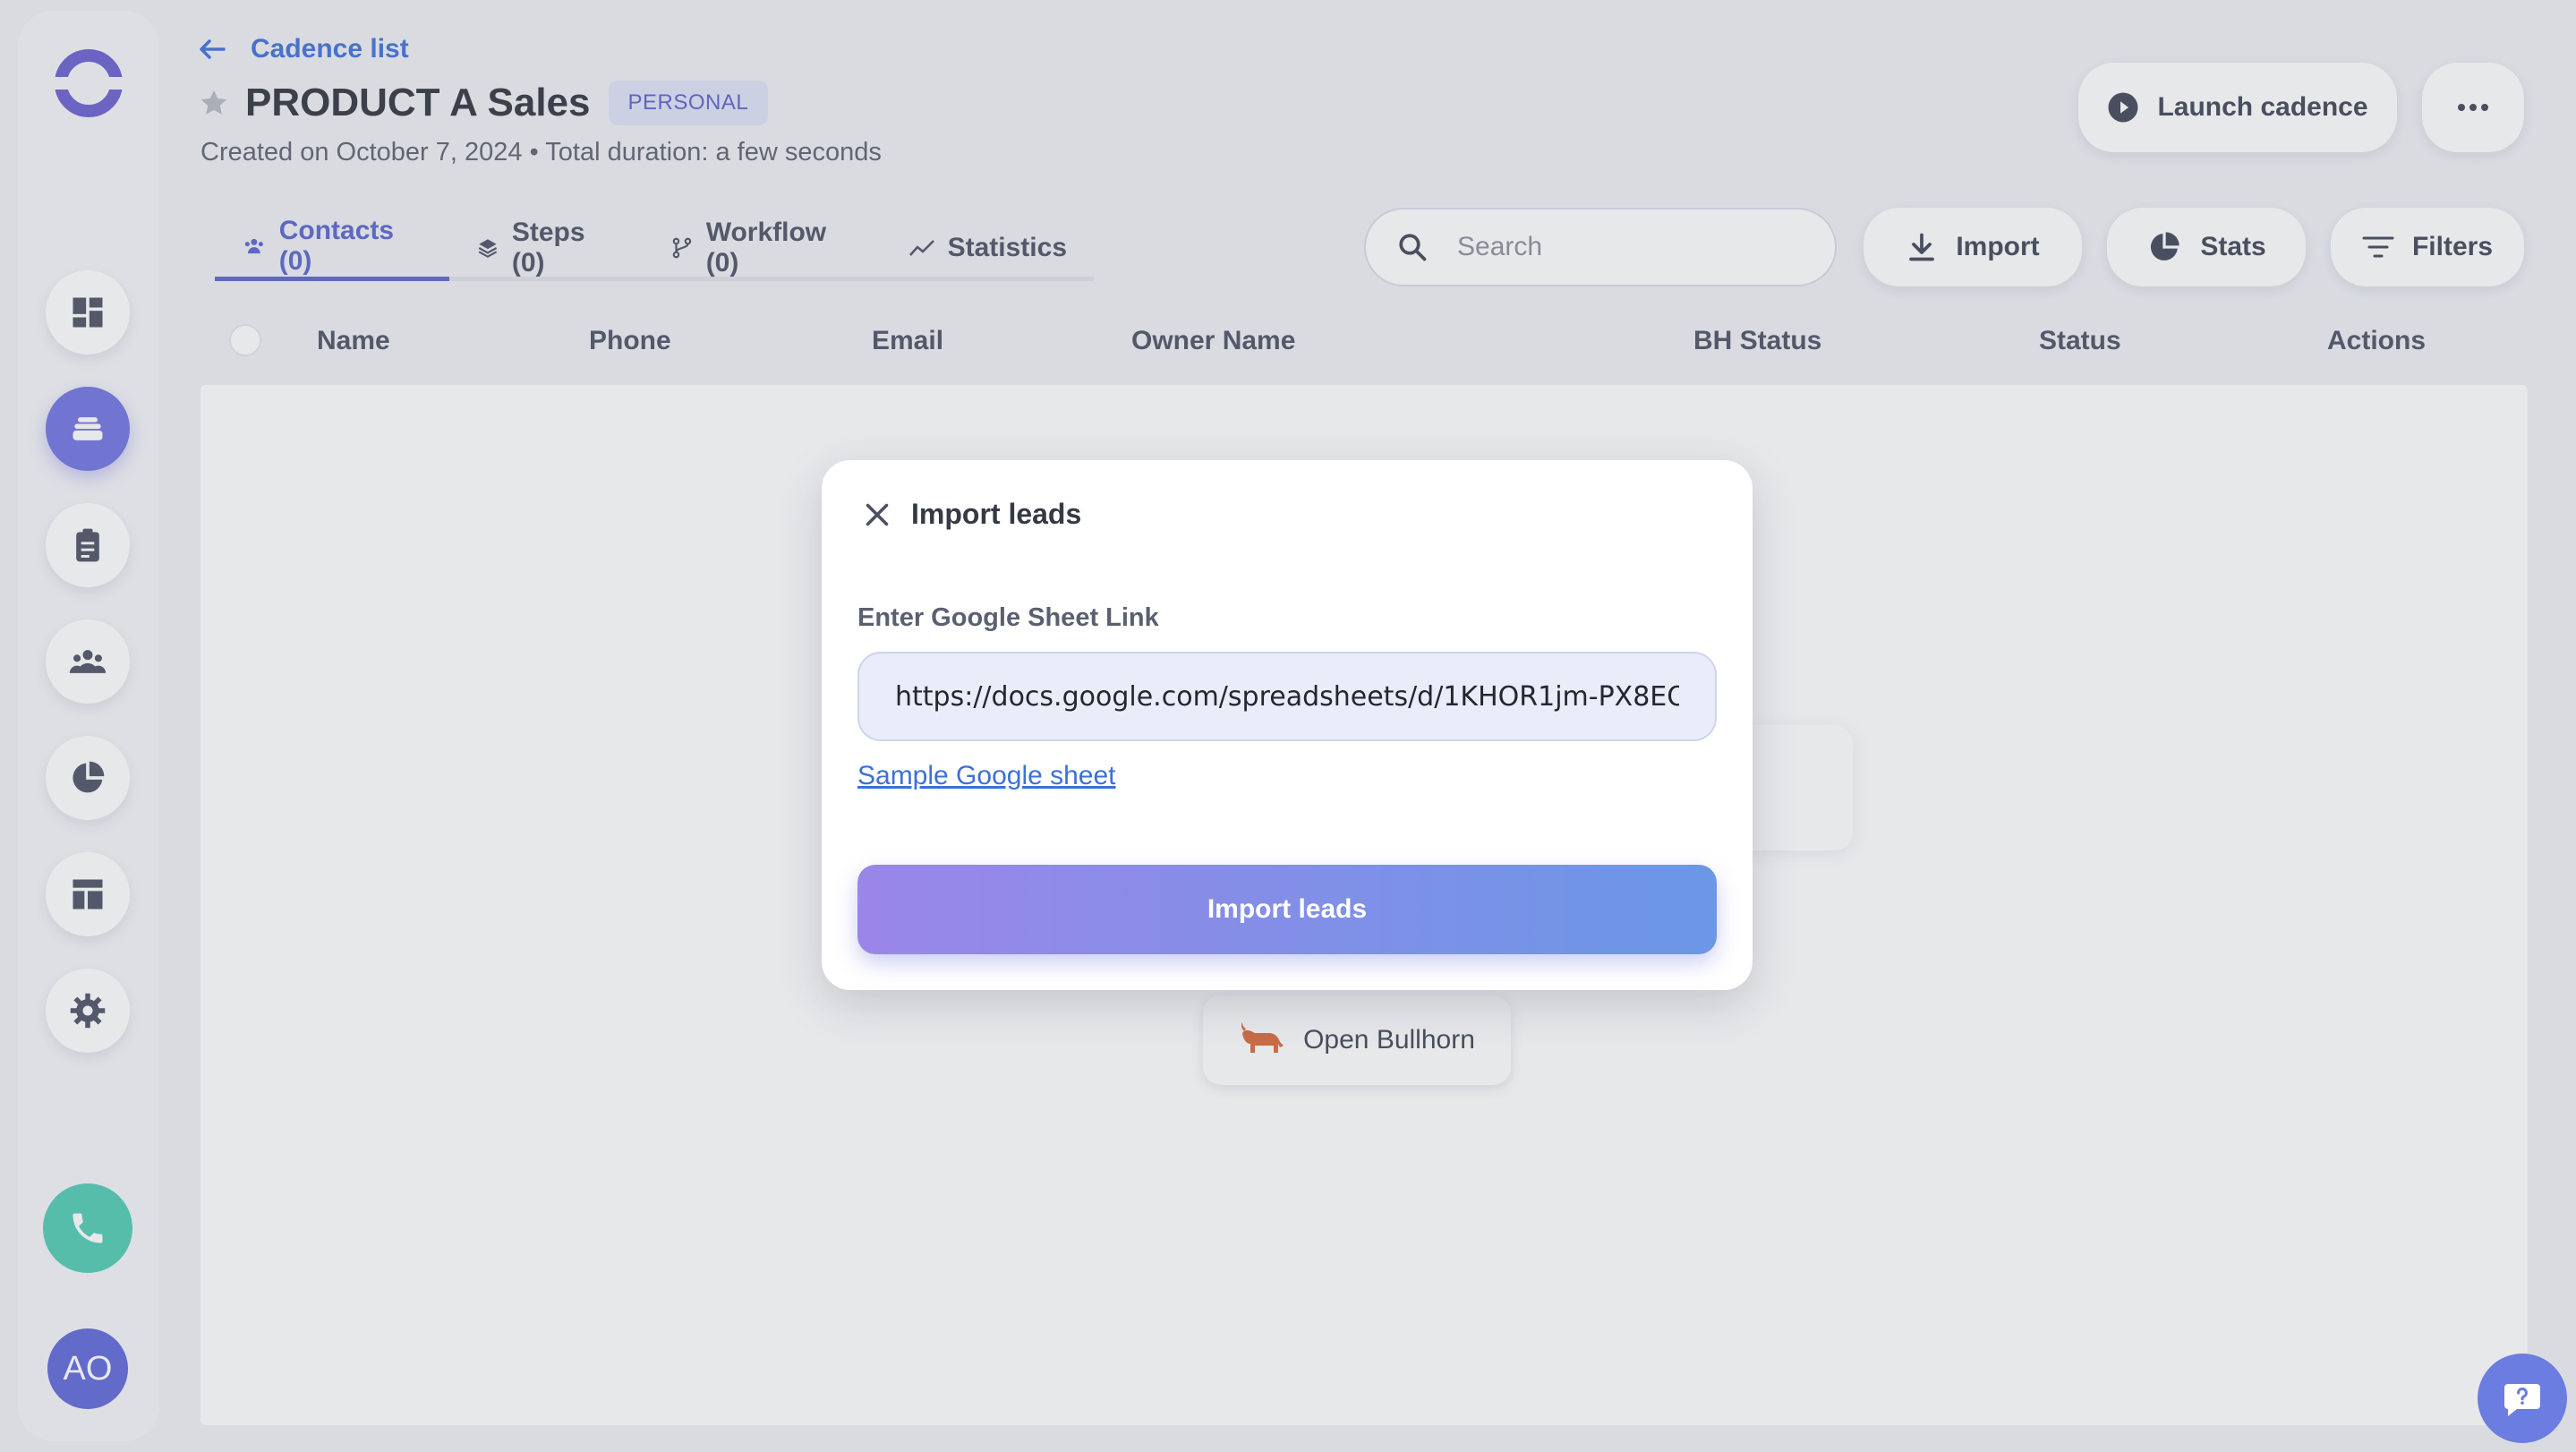  Describe the element at coordinates (986, 776) in the screenshot. I see `sample-google-sheet-link: Sample Google sheet` at that location.